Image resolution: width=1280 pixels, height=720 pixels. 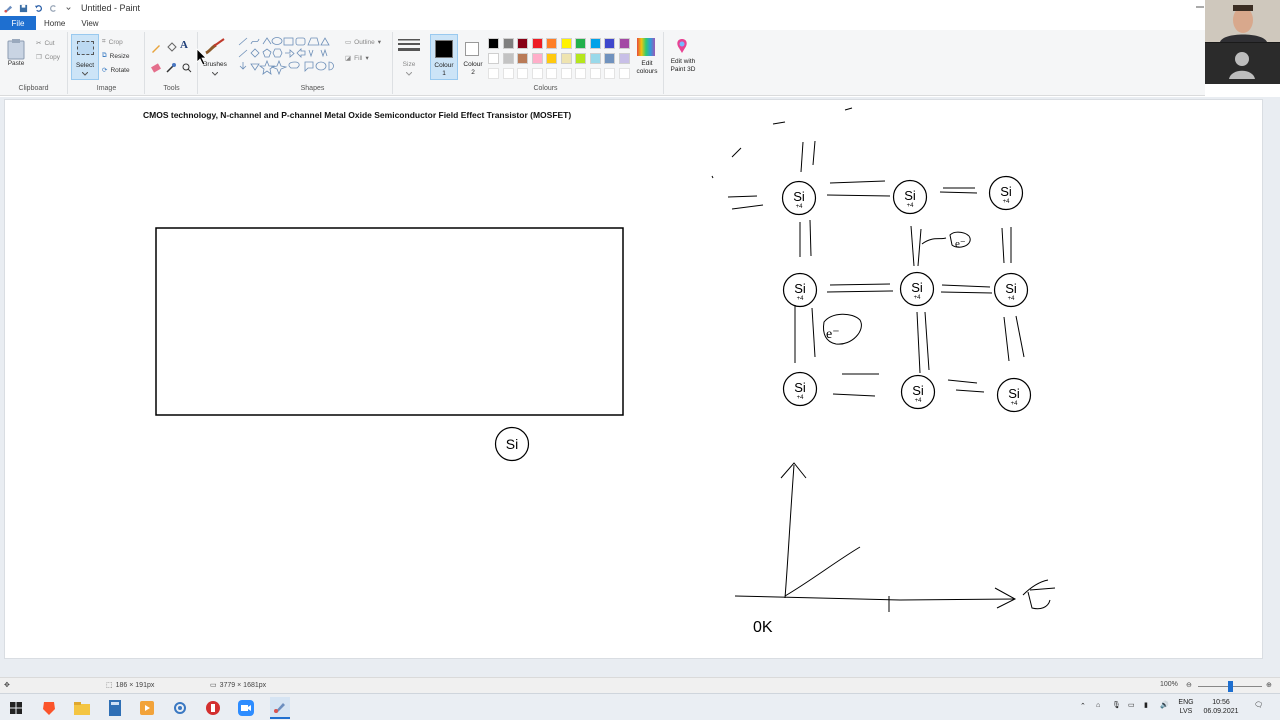 What do you see at coordinates (444, 57) in the screenshot?
I see `colour1-button: Colour 1` at bounding box center [444, 57].